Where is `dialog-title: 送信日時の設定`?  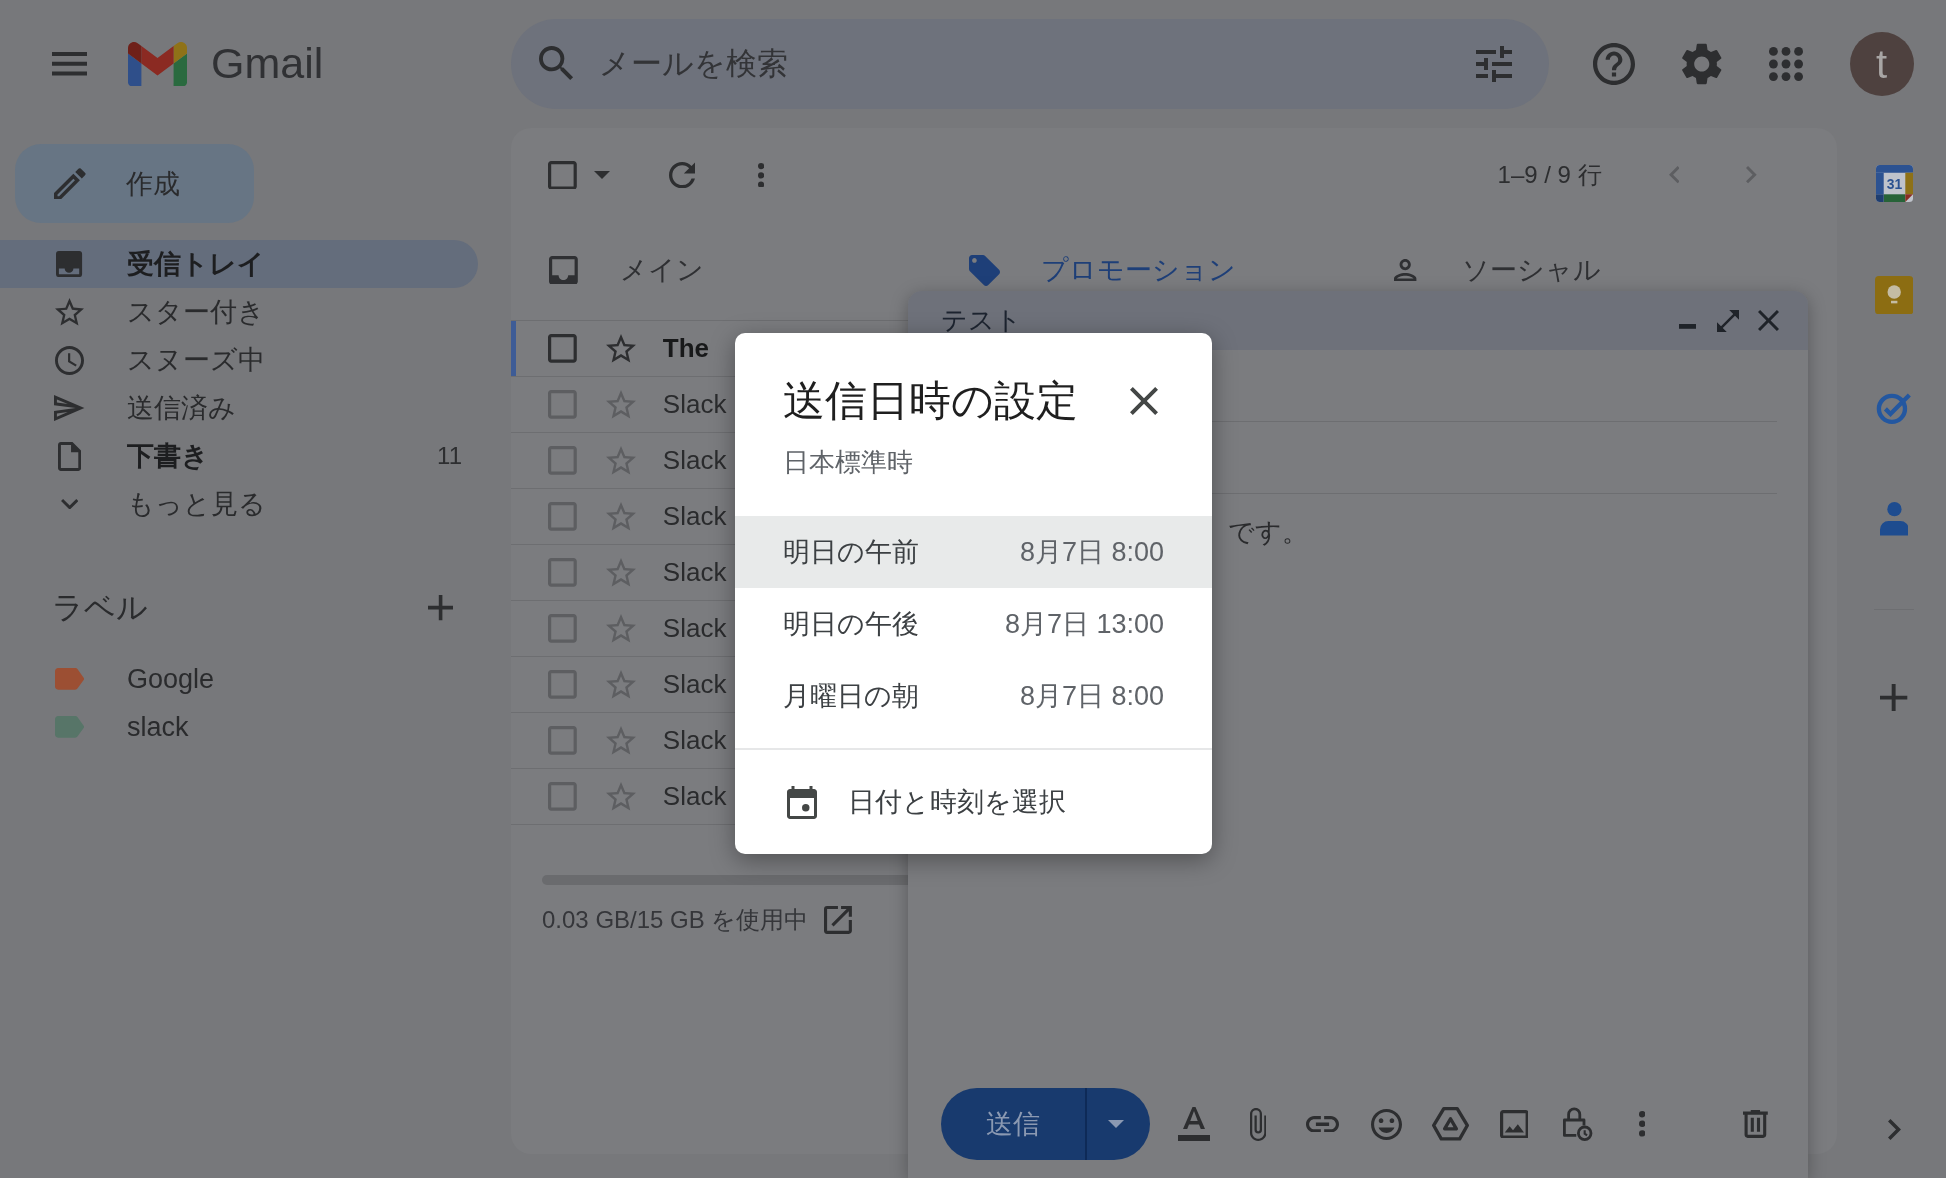
dialog-title: 送信日時の設定 is located at coordinates (930, 401).